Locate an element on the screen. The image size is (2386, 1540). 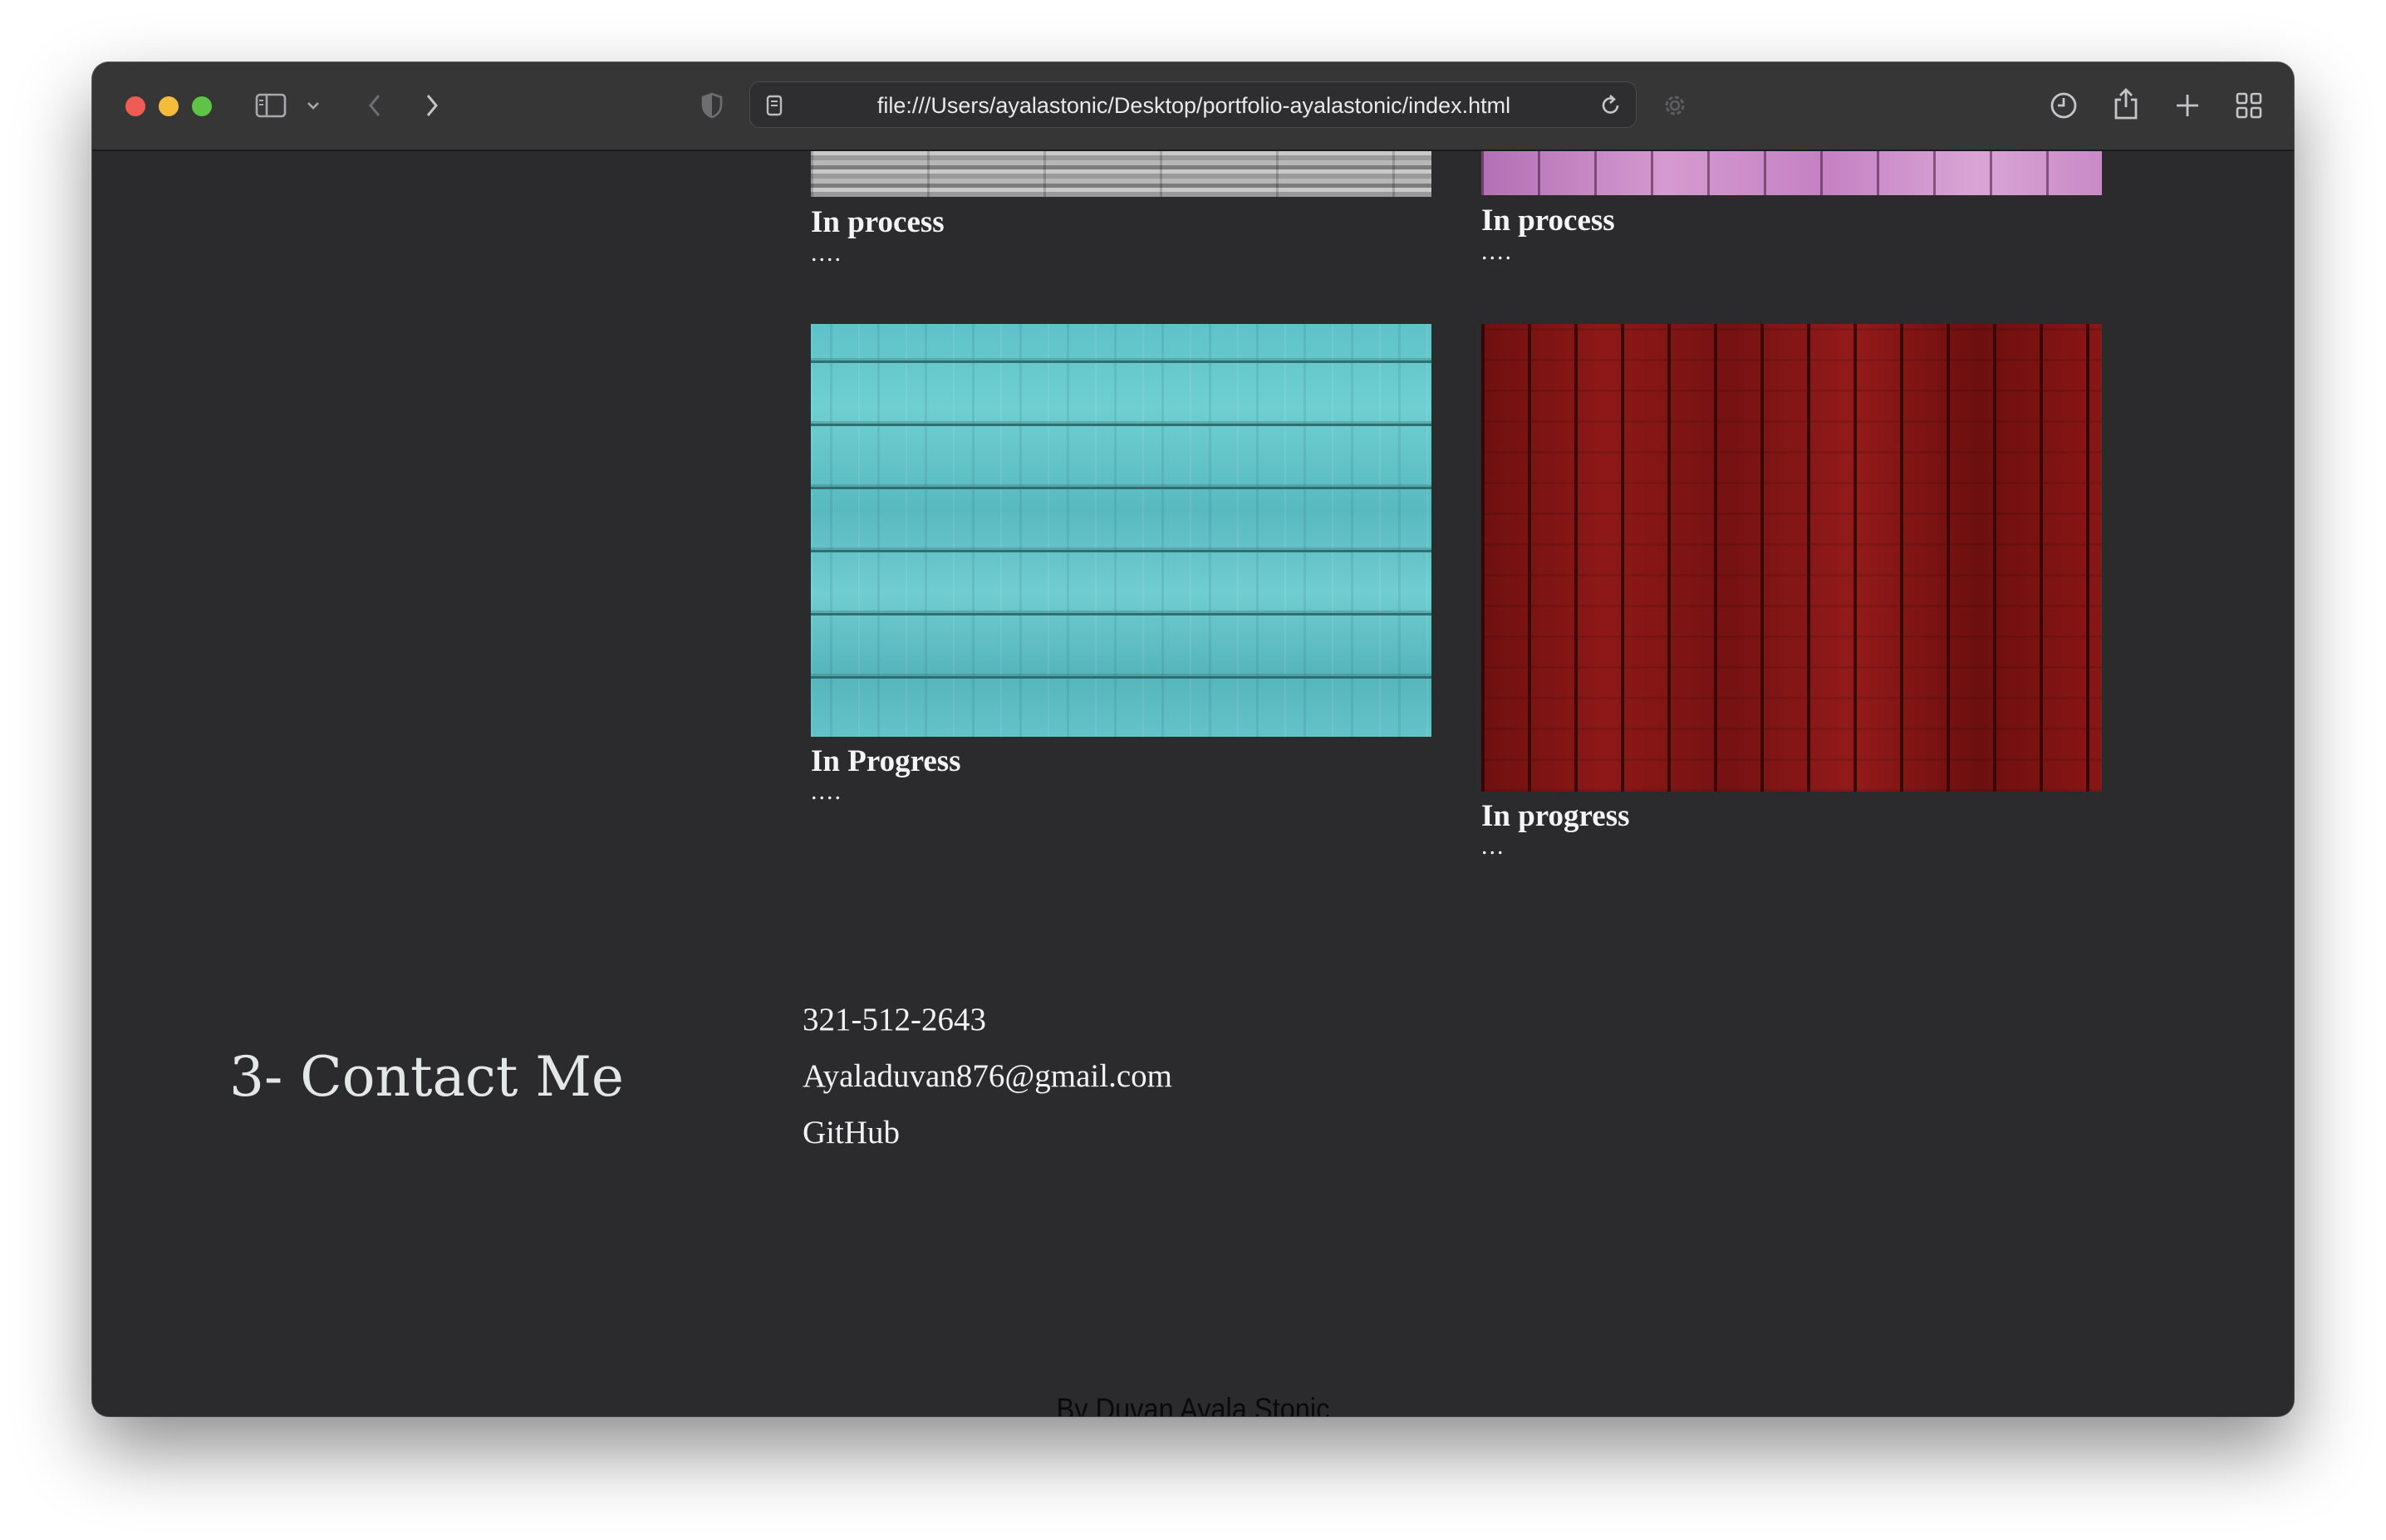
share-icon is located at coordinates (2126, 104).